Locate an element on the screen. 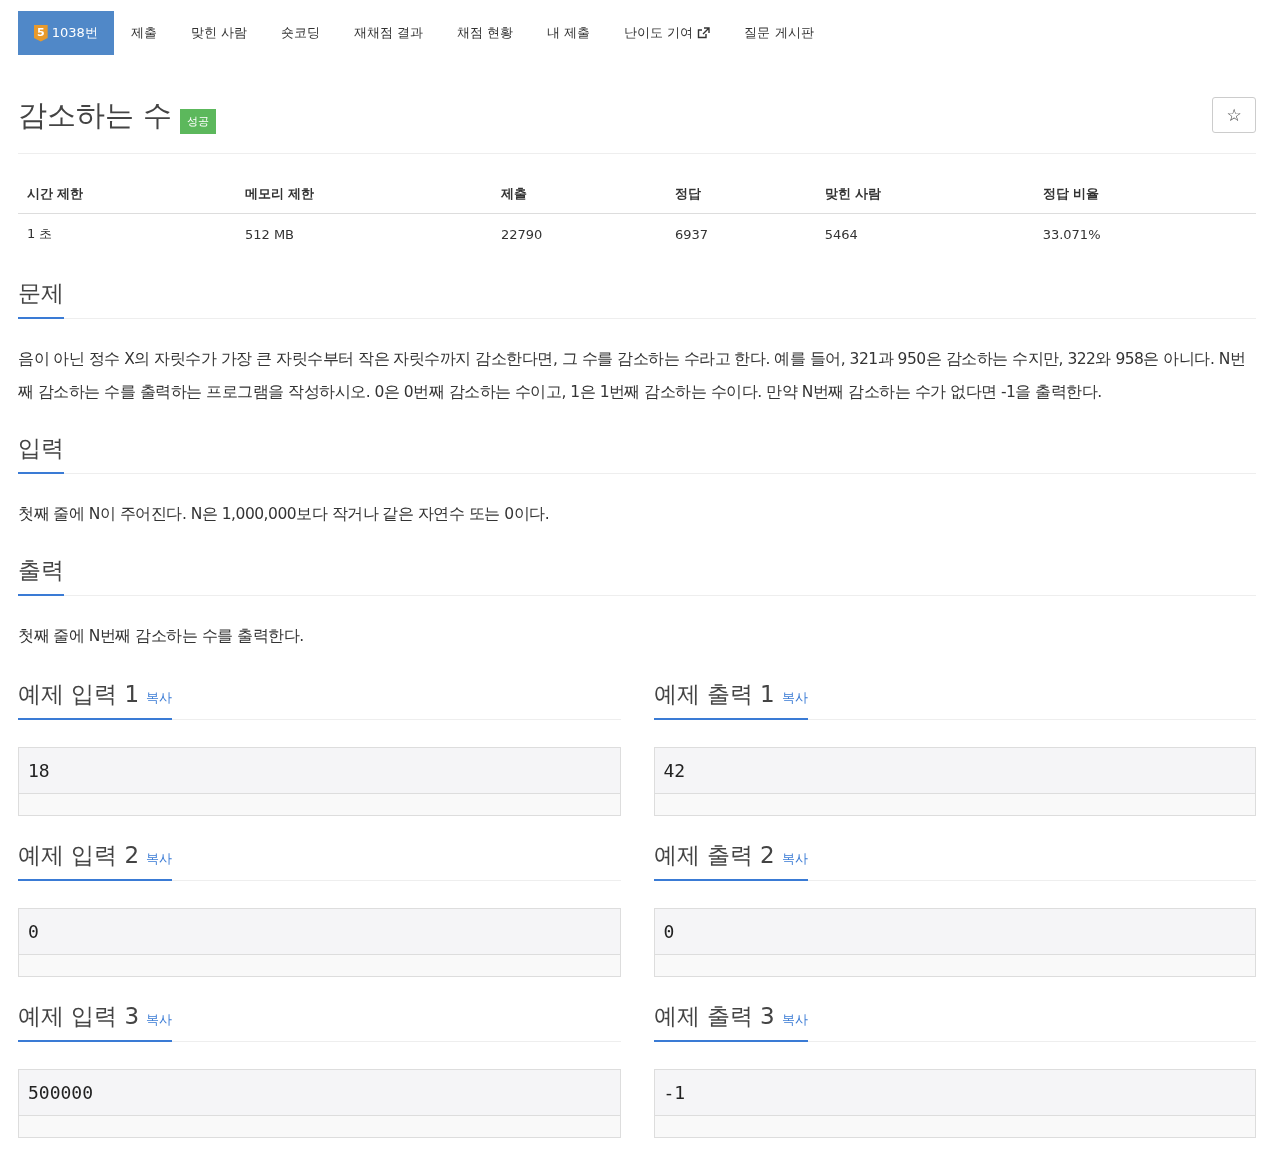  sample-heading: 예제 출력 3 is located at coordinates (714, 1016).